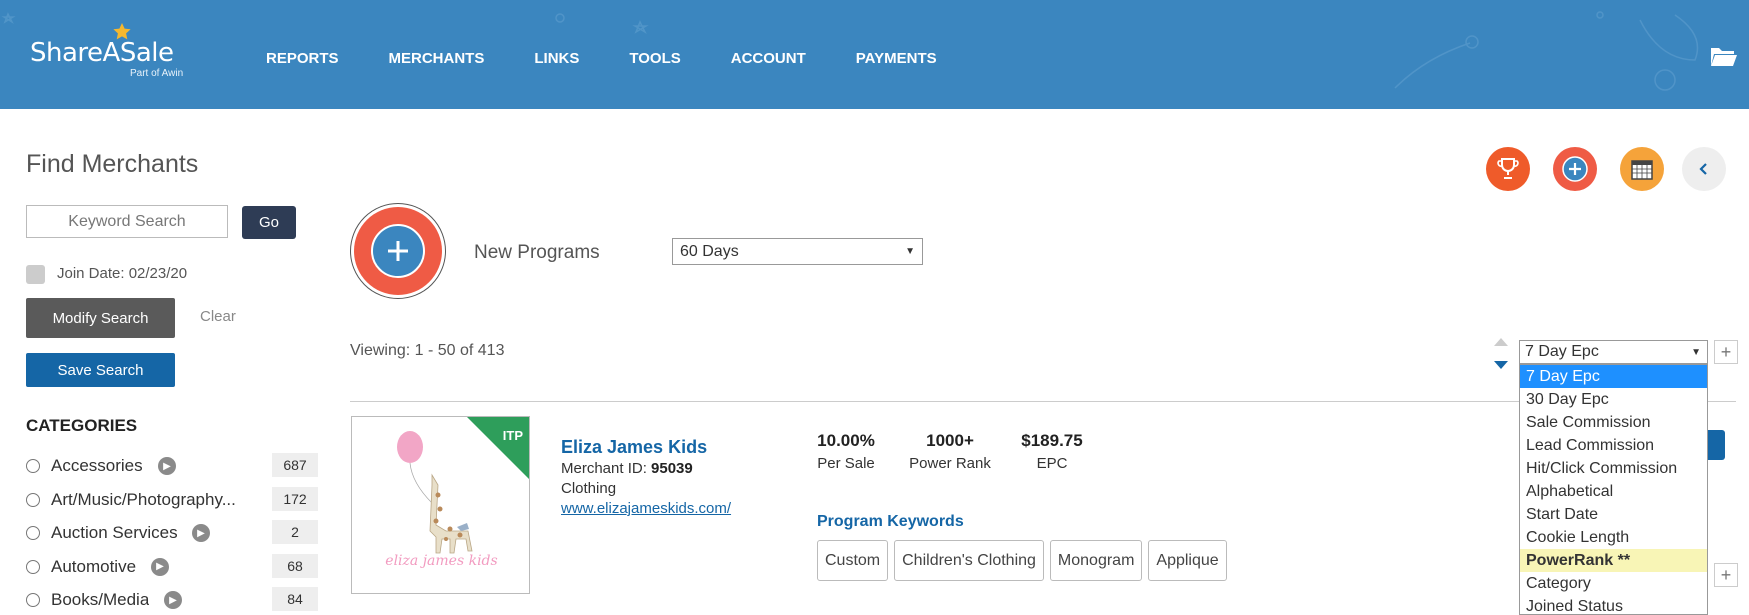 The width and height of the screenshot is (1749, 615). I want to click on expand-merchant-button: +, so click(1726, 575).